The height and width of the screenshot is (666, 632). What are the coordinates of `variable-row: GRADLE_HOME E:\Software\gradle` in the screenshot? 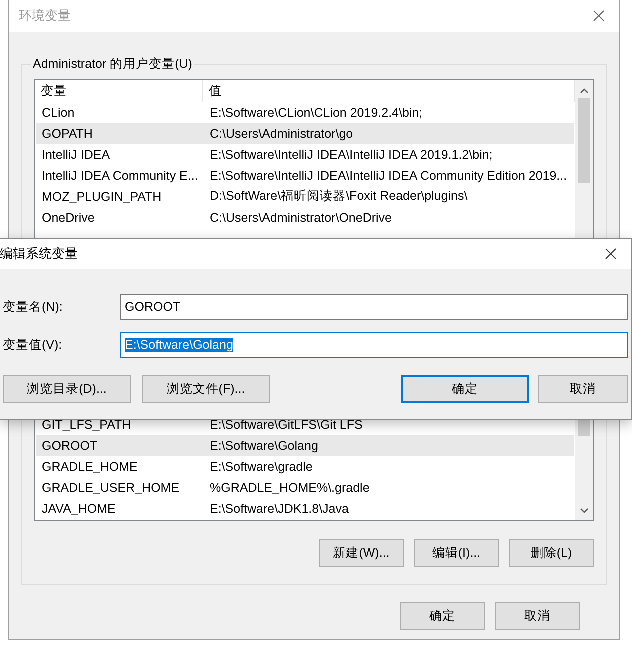 It's located at (305, 466).